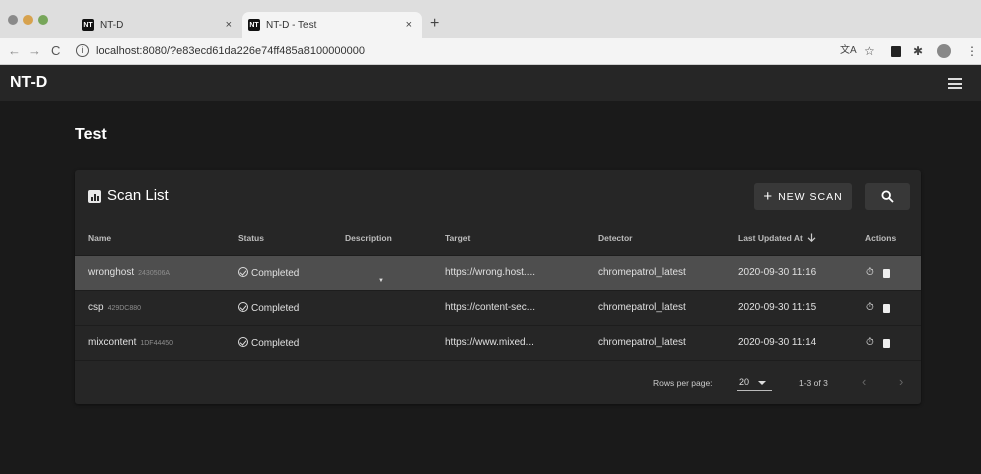 Image resolution: width=981 pixels, height=474 pixels. What do you see at coordinates (94, 196) in the screenshot?
I see `bar-chart-icon` at bounding box center [94, 196].